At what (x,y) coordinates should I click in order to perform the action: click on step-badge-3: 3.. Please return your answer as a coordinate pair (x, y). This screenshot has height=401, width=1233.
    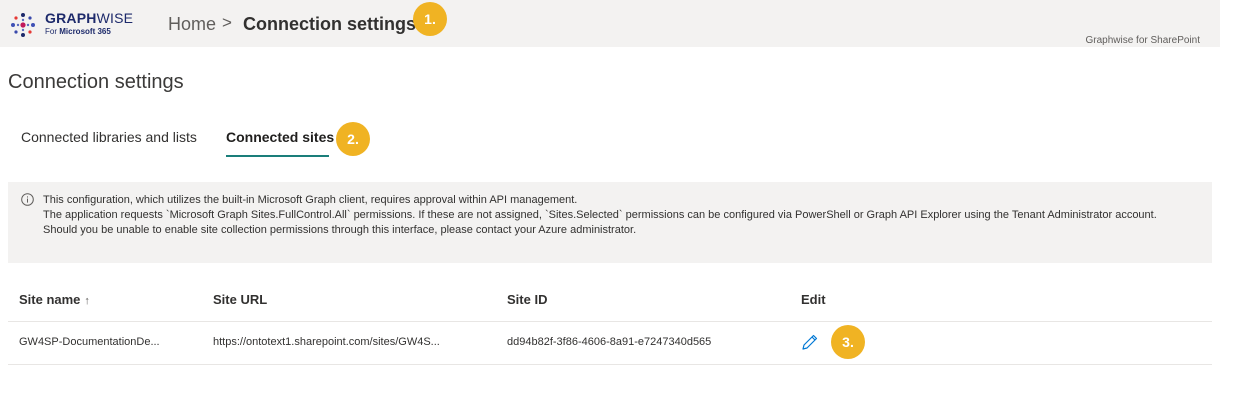
    Looking at the image, I should click on (848, 342).